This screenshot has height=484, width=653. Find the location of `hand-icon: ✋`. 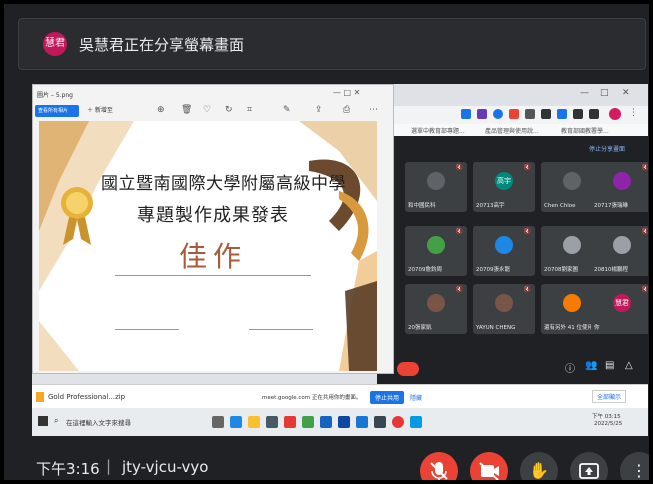

hand-icon: ✋ is located at coordinates (539, 470).